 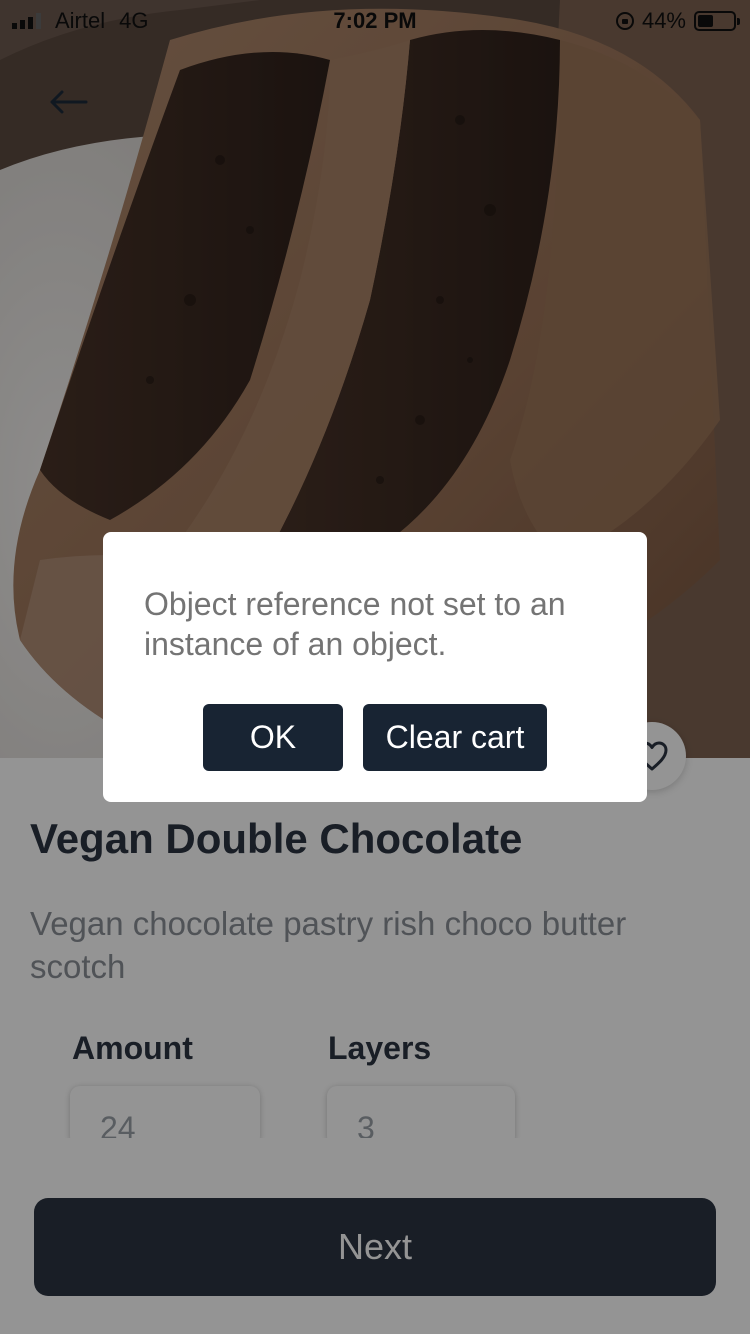 I want to click on ok-button: OK, so click(x=273, y=737).